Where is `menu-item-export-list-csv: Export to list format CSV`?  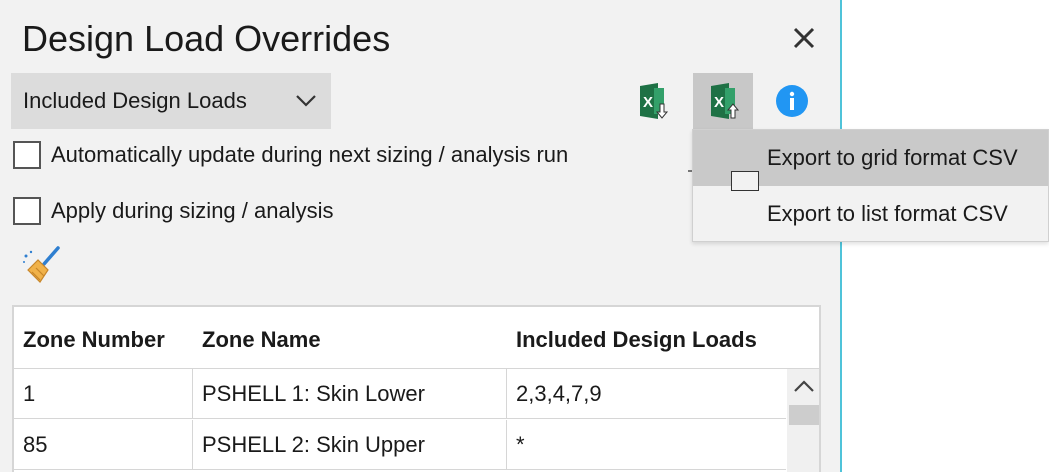
menu-item-export-list-csv: Export to list format CSV is located at coordinates (870, 214).